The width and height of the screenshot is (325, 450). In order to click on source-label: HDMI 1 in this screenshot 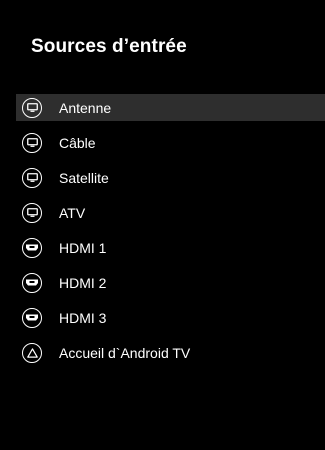, I will do `click(83, 247)`.